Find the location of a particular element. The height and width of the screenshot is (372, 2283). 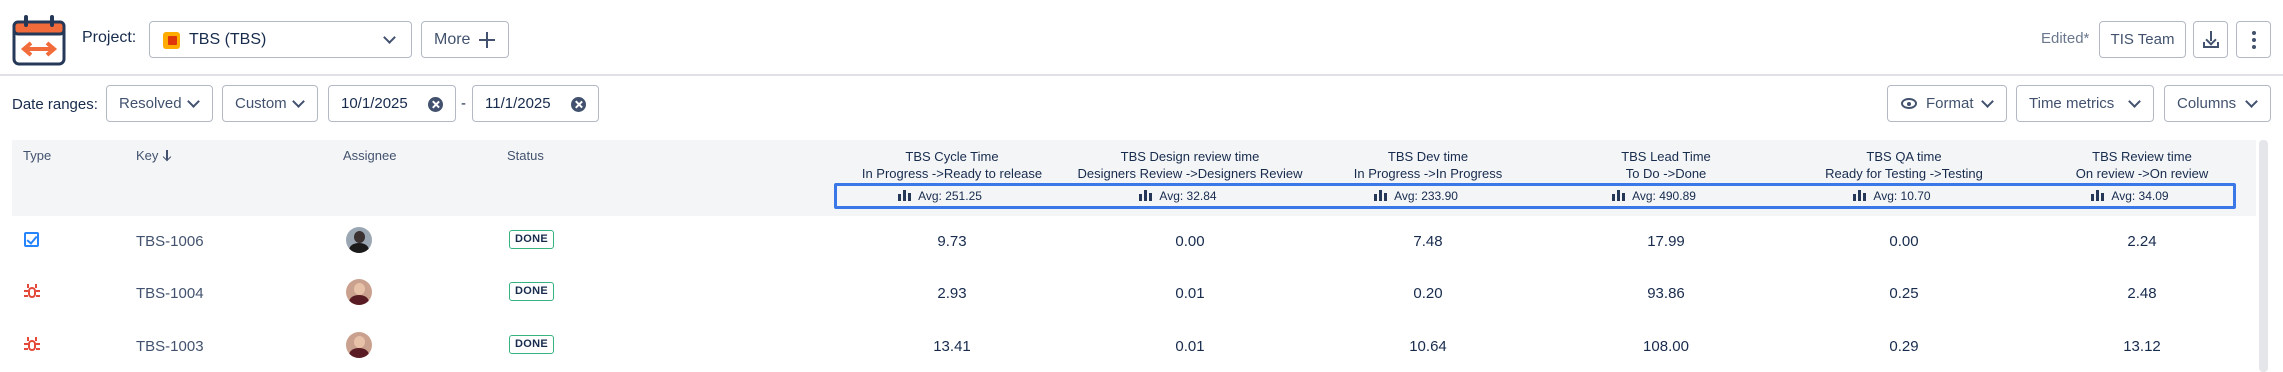

average-design-review-time: Avg: 32.84 is located at coordinates (1178, 196).